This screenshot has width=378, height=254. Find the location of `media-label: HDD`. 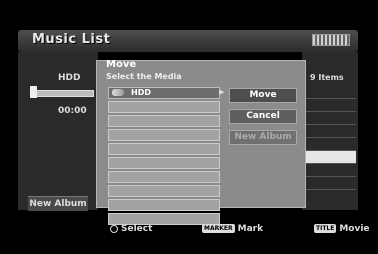

media-label: HDD is located at coordinates (141, 92).